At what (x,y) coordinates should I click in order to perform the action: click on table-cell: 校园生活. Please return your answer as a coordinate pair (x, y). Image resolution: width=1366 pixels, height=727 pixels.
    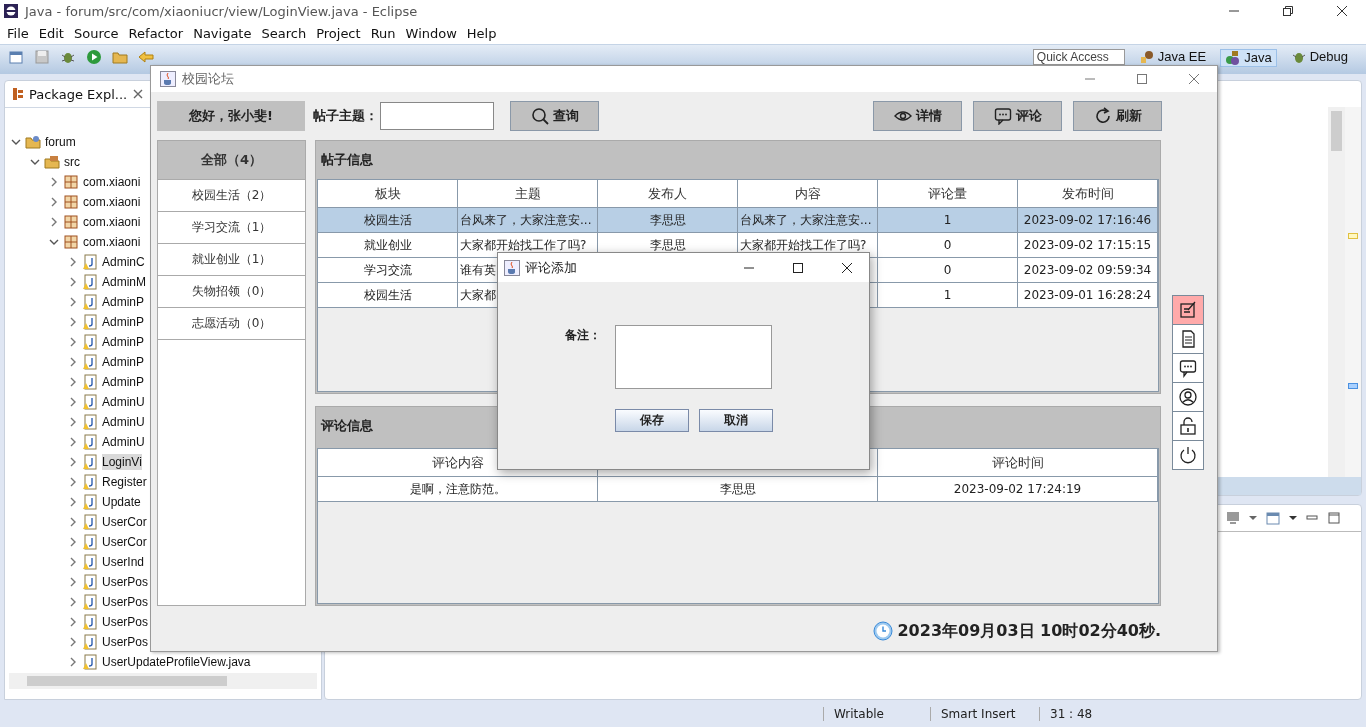
    Looking at the image, I should click on (388, 295).